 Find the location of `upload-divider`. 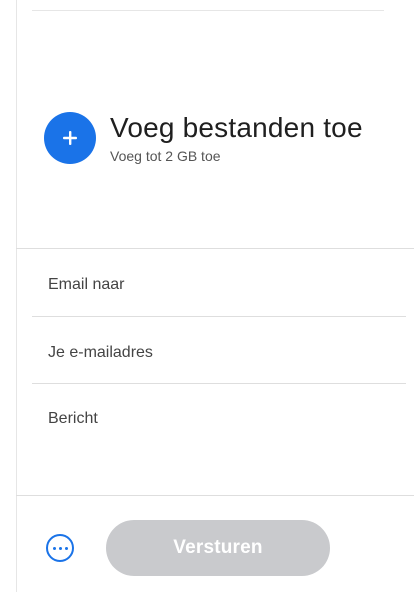

upload-divider is located at coordinates (215, 248).